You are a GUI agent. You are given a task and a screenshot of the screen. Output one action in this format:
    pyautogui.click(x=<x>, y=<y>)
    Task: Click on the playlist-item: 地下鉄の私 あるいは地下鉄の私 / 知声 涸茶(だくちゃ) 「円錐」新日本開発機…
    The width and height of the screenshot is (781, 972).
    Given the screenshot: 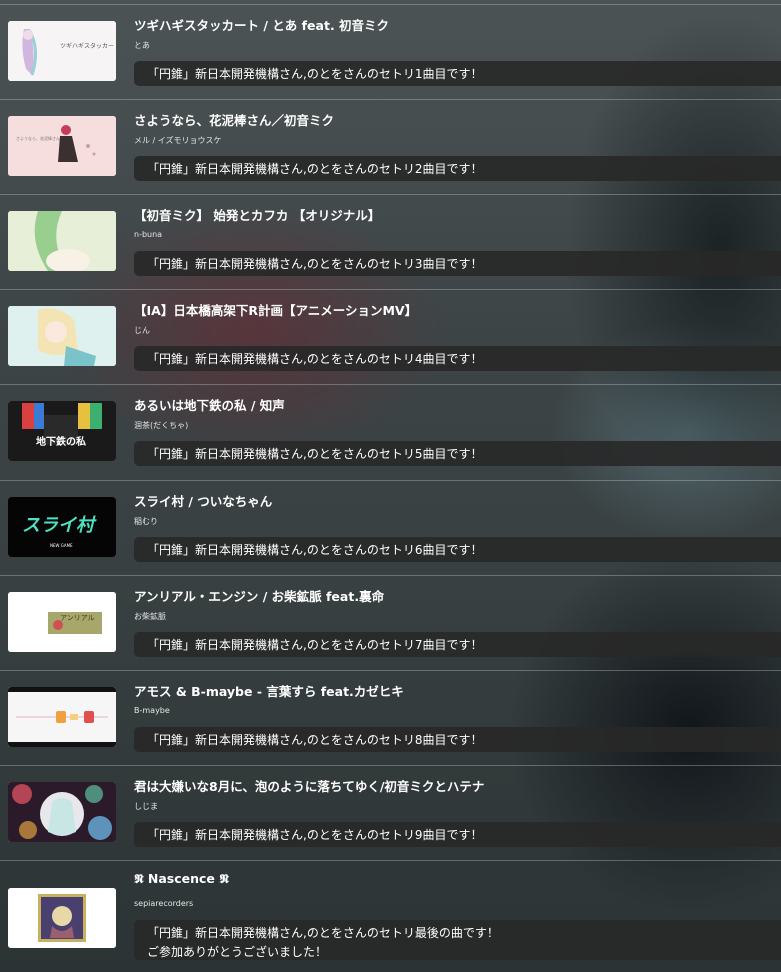 What is the action you would take?
    pyautogui.click(x=390, y=431)
    